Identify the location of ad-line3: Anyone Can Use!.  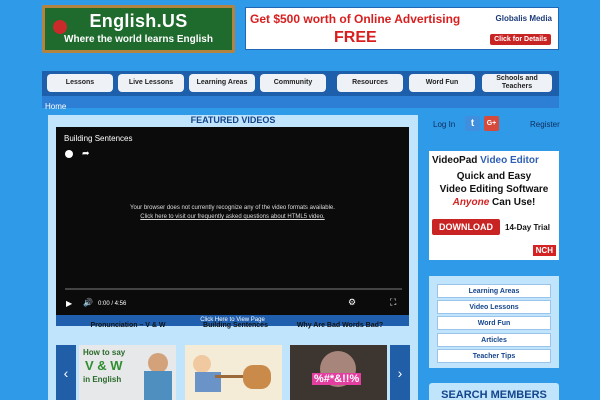
(494, 202).